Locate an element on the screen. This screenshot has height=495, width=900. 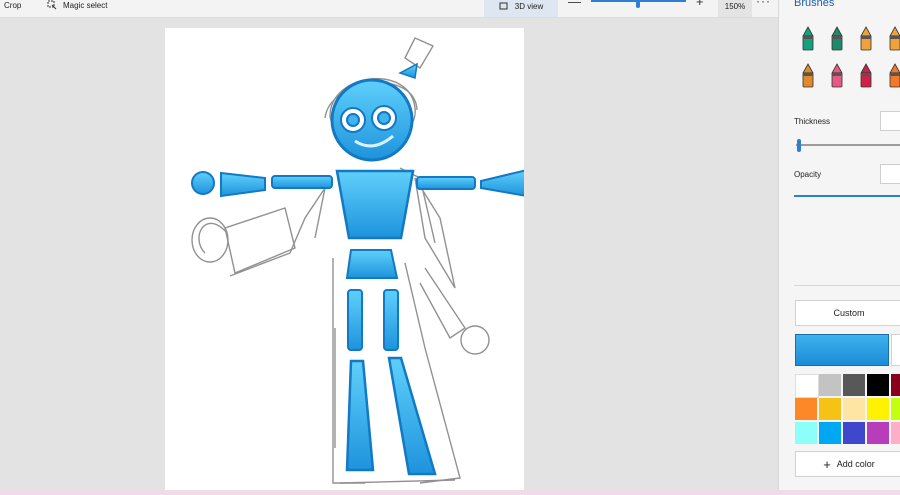
left-forearm is located at coordinates (243, 184).